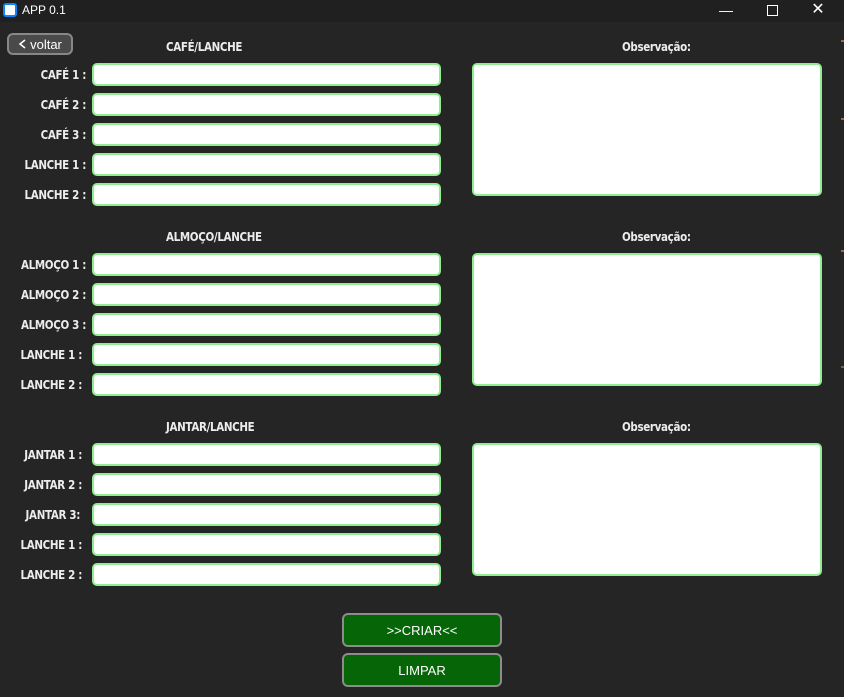  I want to click on label-lanche-1-jantar: LANCHE 1 :, so click(51, 545).